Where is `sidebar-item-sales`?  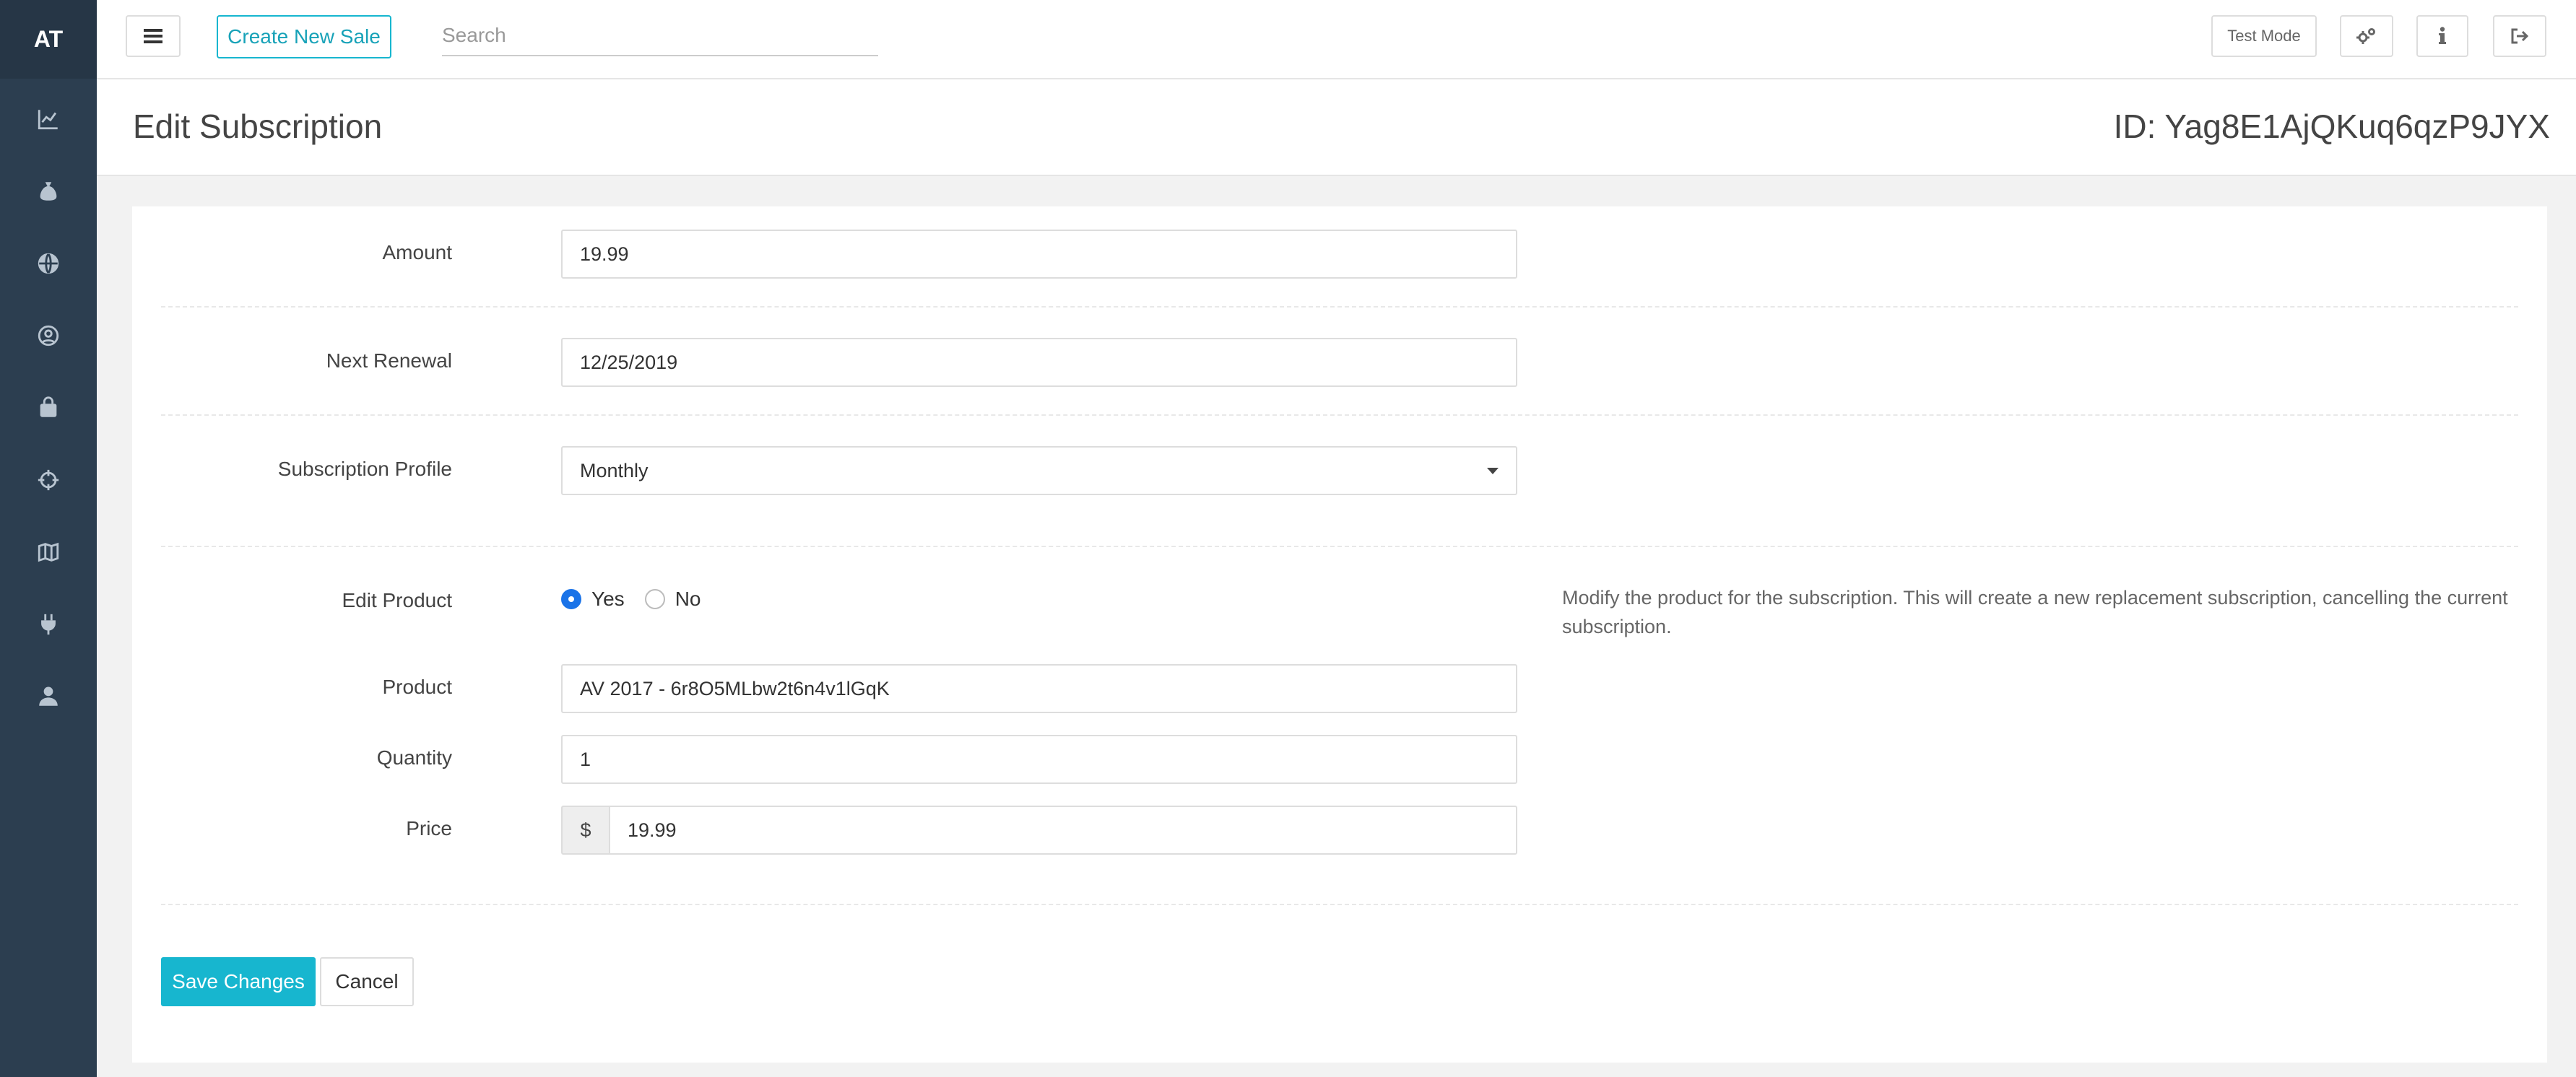 sidebar-item-sales is located at coordinates (48, 192).